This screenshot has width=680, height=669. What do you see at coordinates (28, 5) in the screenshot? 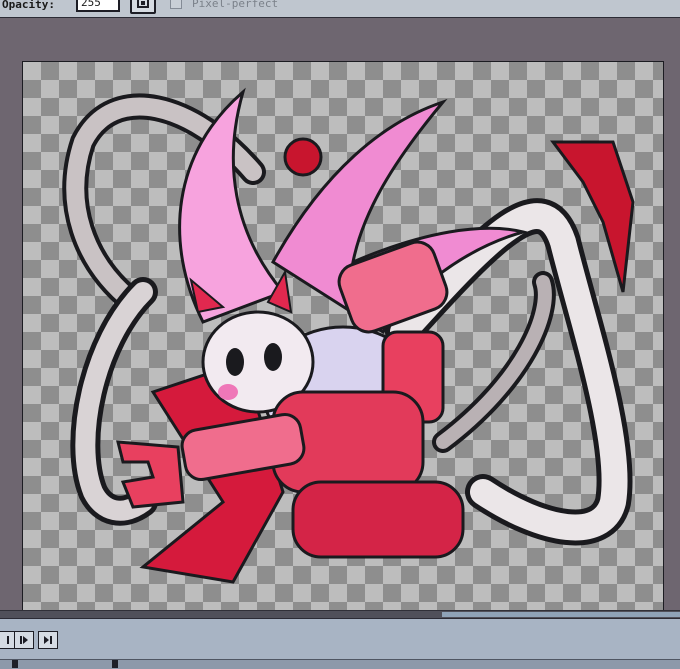
I see `opacity-label: Opacity:` at bounding box center [28, 5].